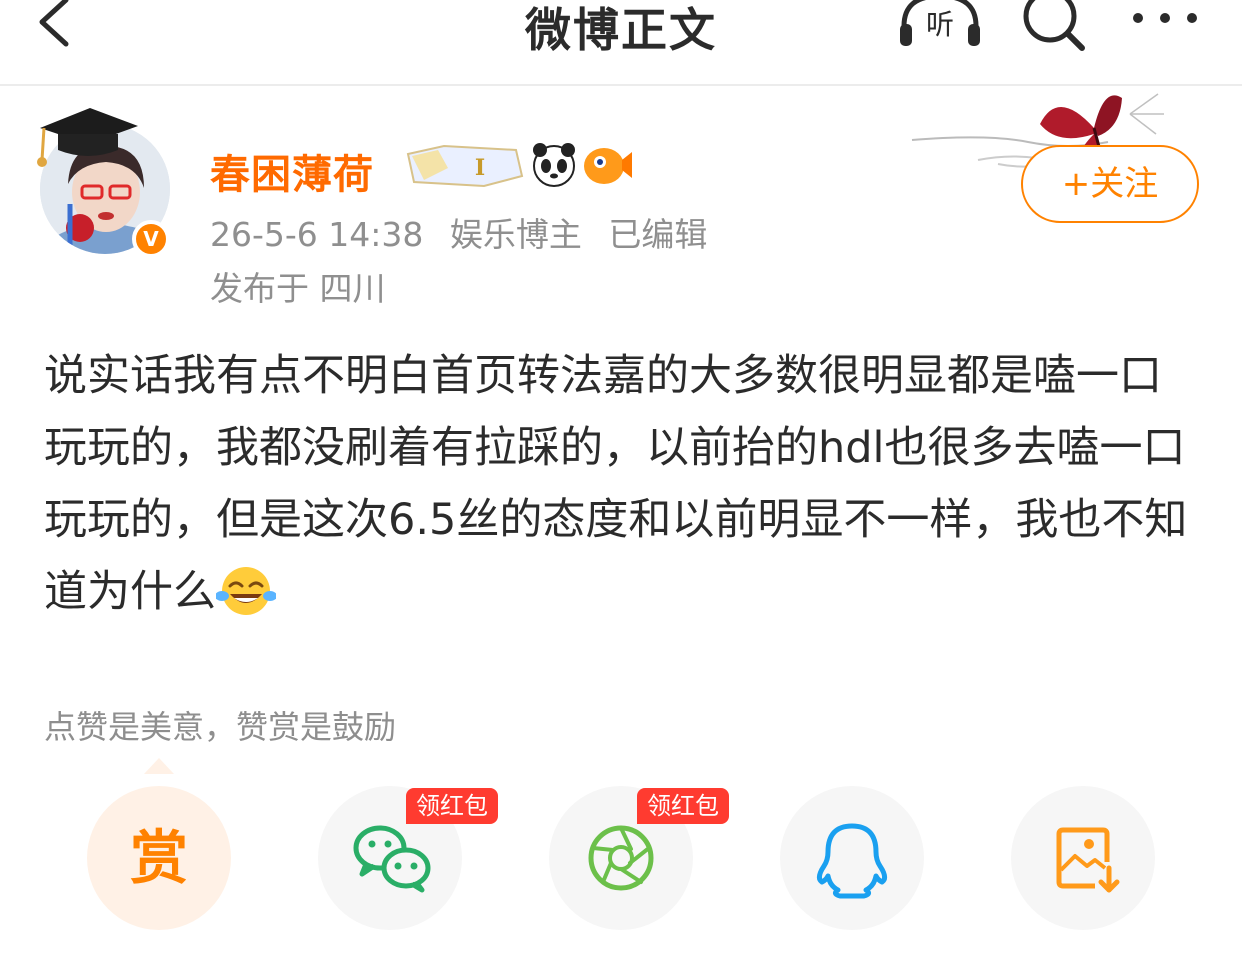 The image size is (1242, 963). I want to click on follow-button: +关注, so click(1110, 184).